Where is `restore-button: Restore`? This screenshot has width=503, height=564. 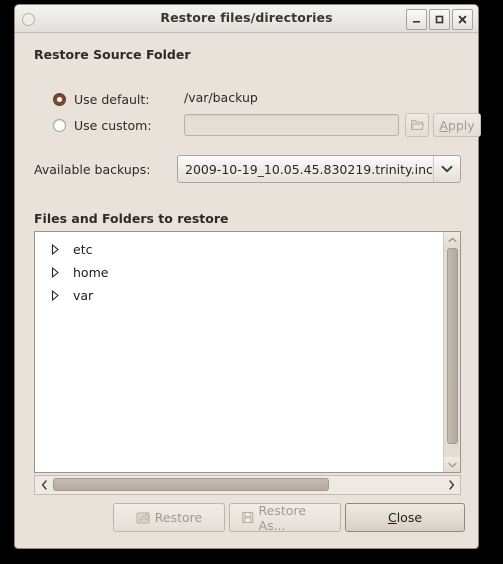
restore-button: Restore is located at coordinates (169, 517).